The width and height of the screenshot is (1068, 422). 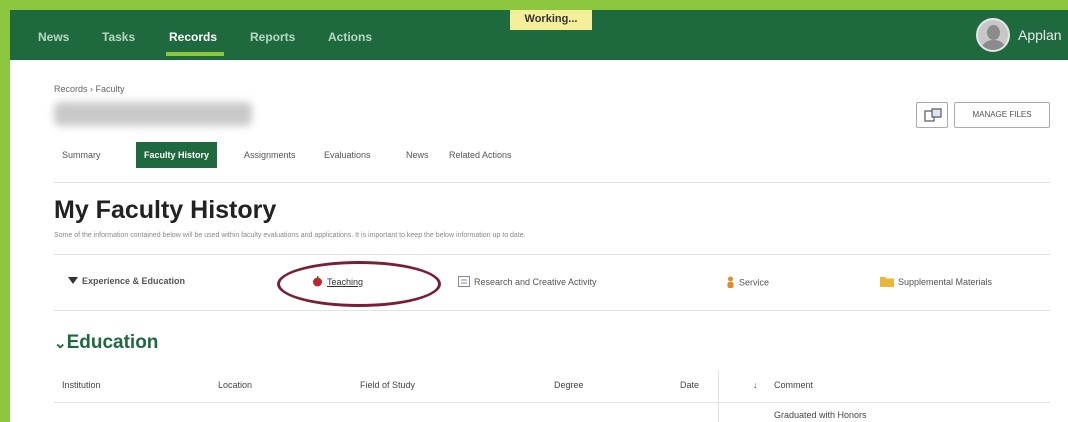 I want to click on document-icon, so click(x=464, y=282).